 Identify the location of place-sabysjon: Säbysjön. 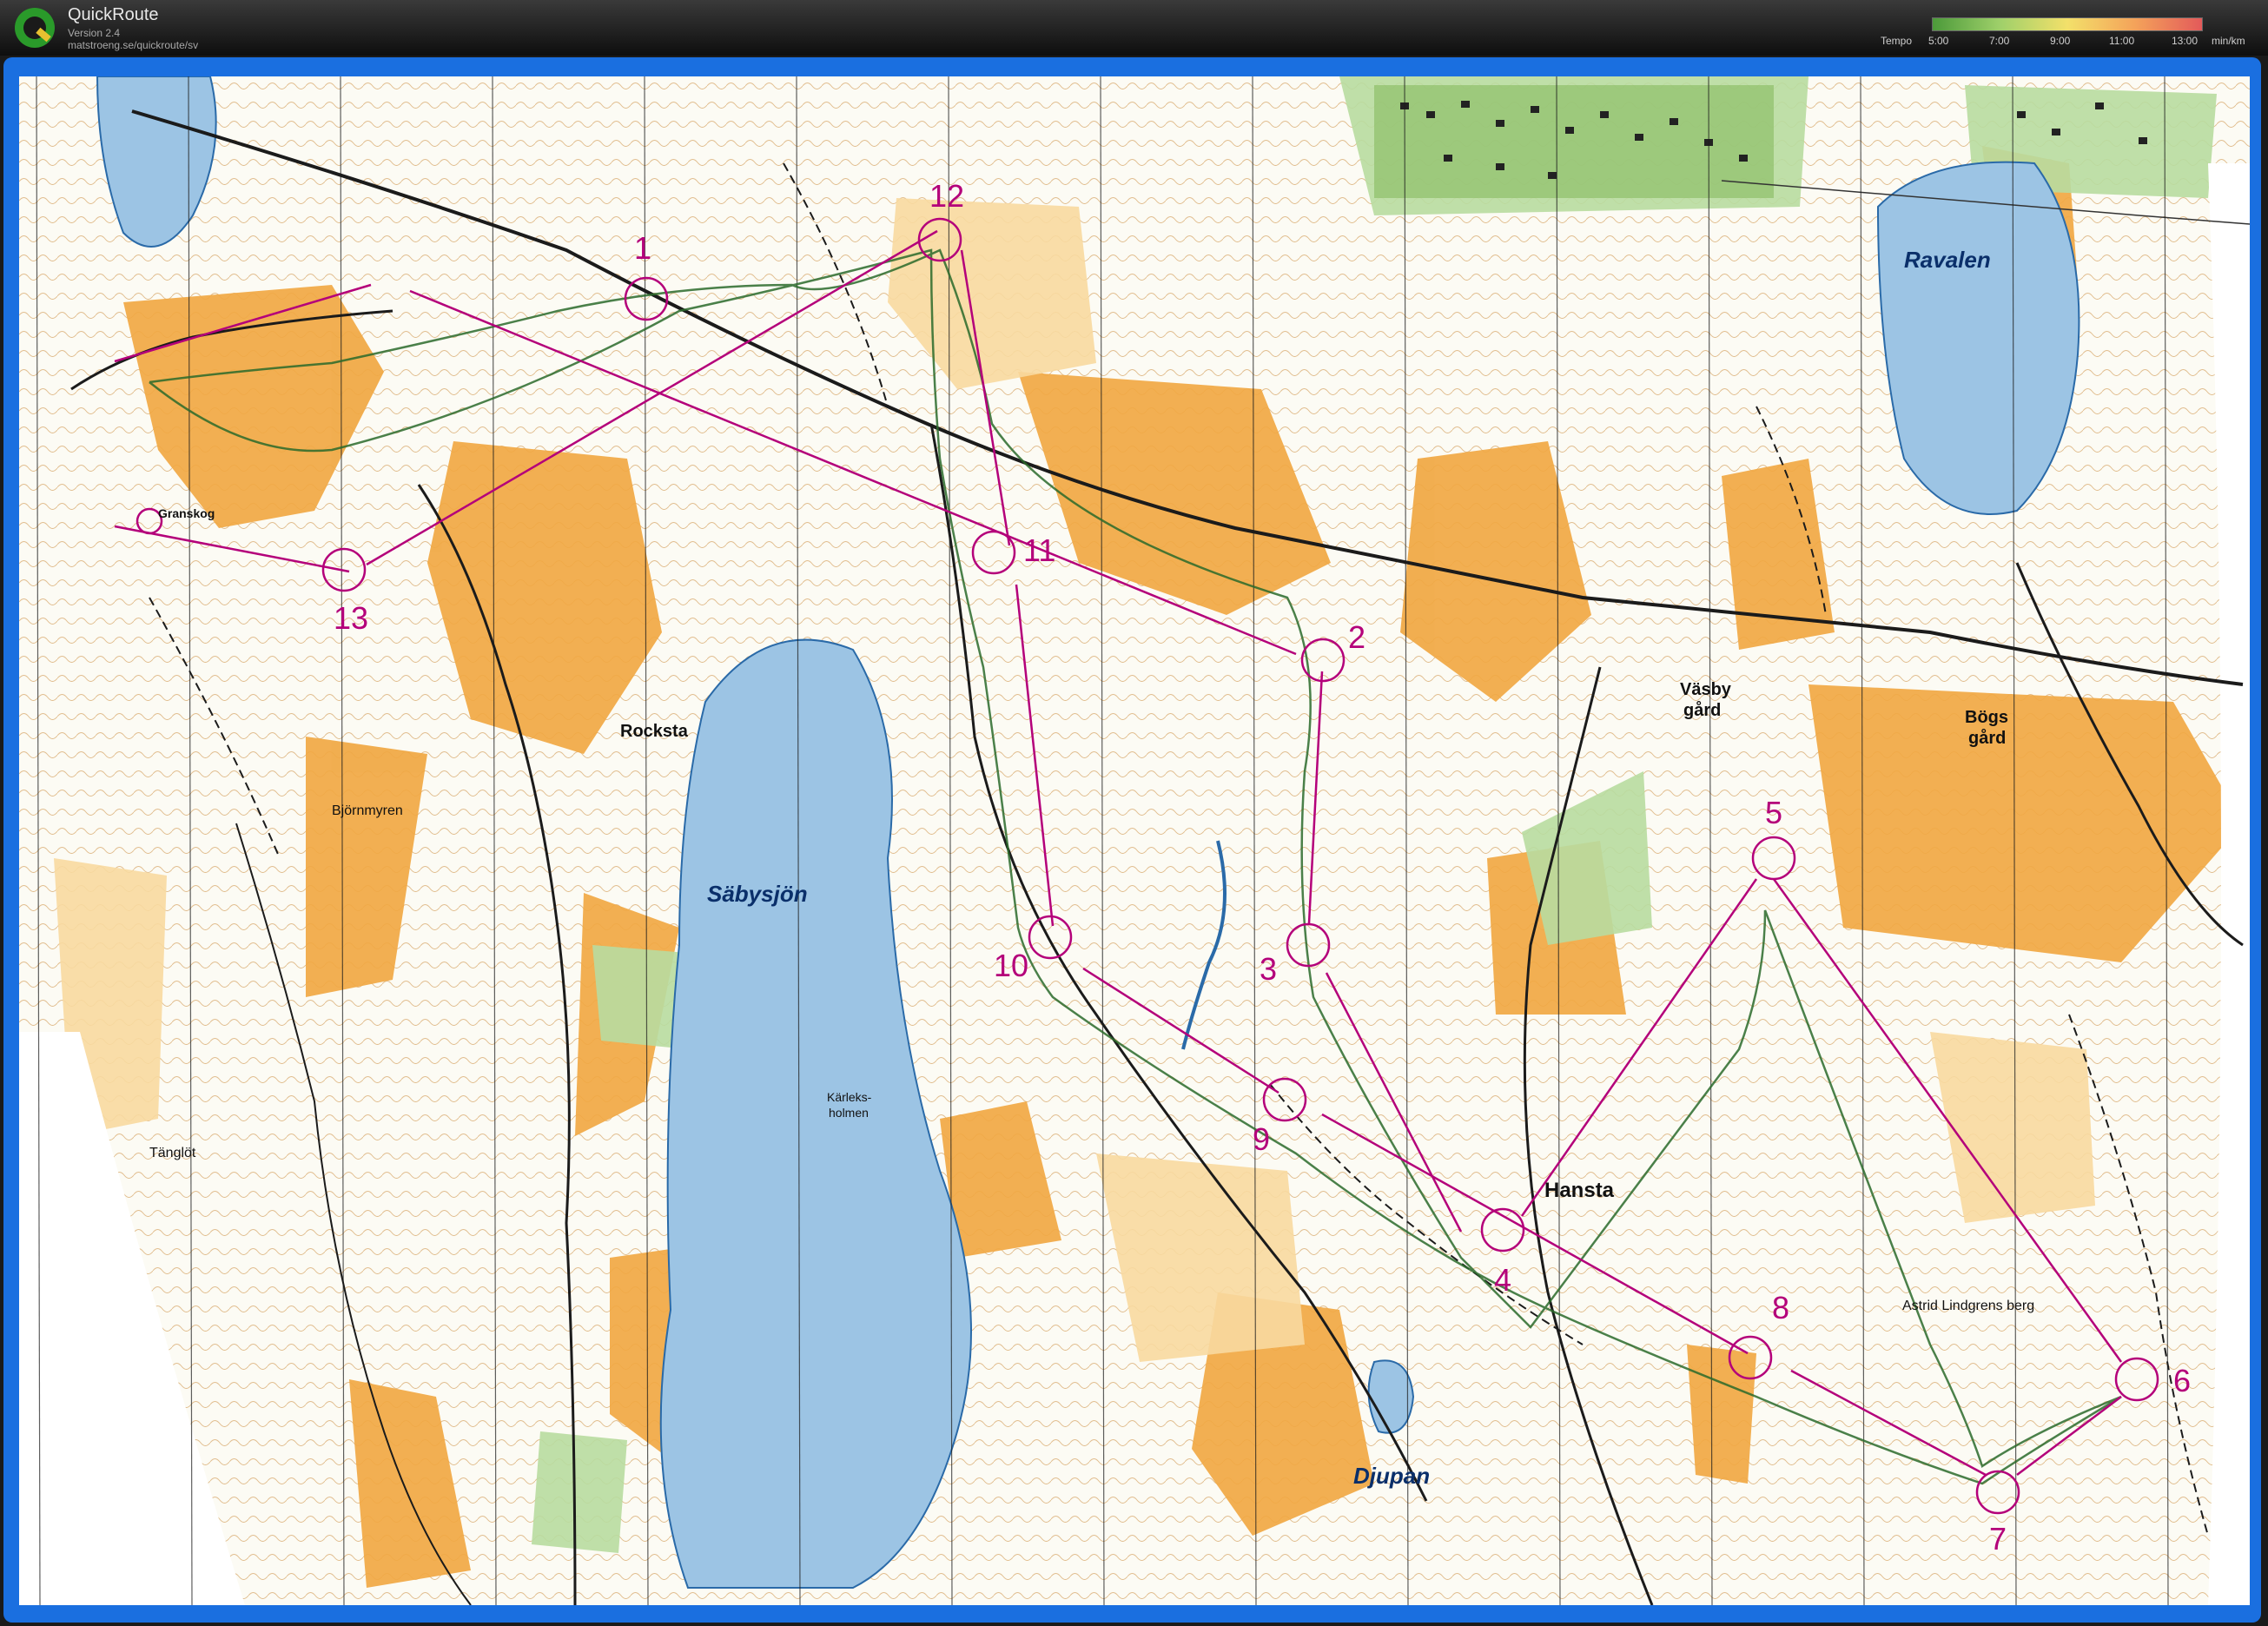
(757, 894).